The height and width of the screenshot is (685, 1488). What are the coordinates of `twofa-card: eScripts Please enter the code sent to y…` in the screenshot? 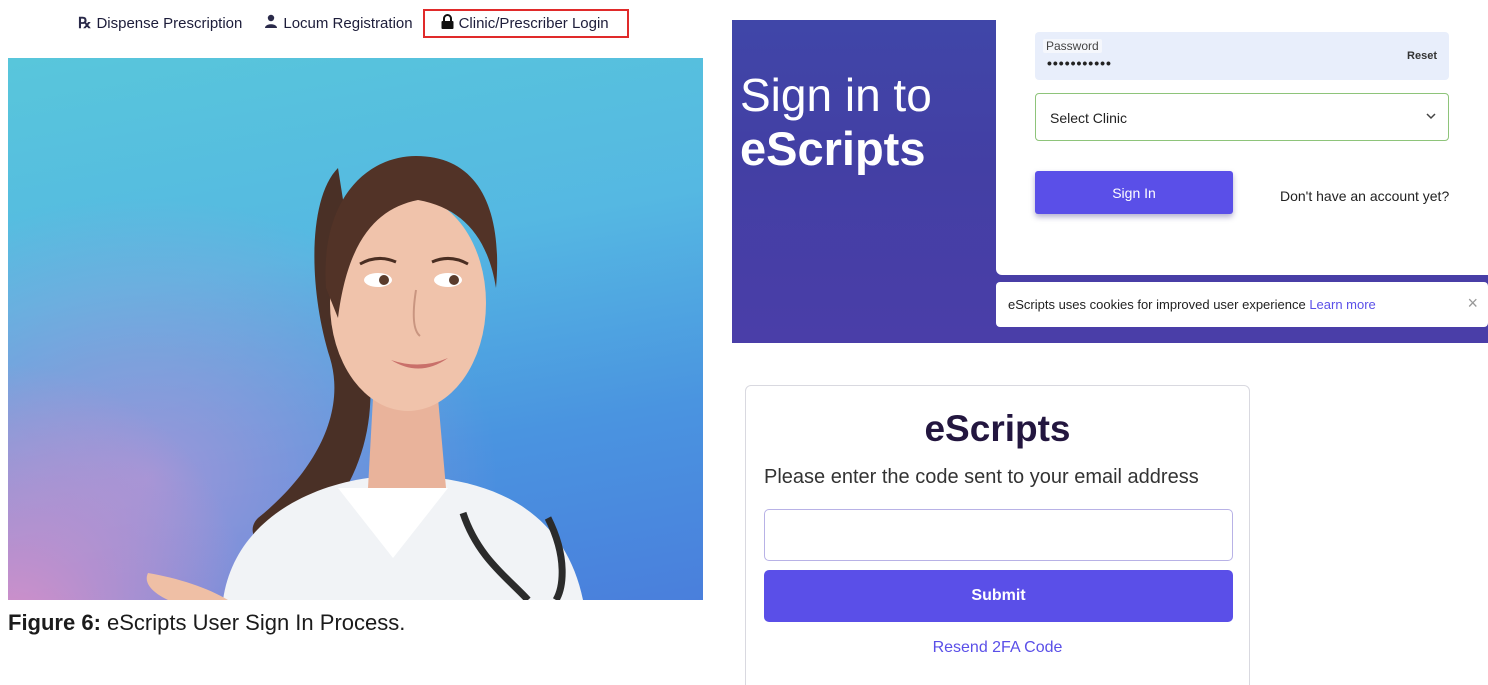 It's located at (997, 535).